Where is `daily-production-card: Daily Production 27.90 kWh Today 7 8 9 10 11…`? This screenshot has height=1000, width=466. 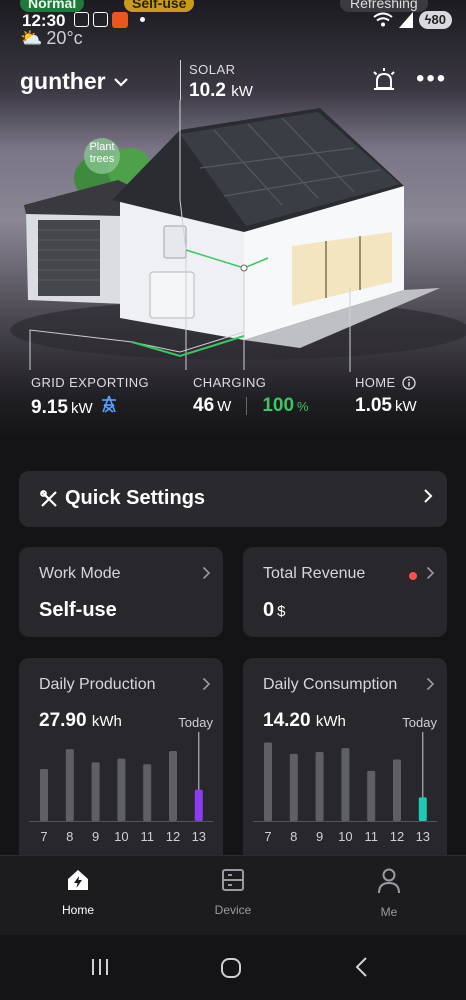
daily-production-card: Daily Production 27.90 kWh Today 7 8 9 10 11… is located at coordinates (121, 756).